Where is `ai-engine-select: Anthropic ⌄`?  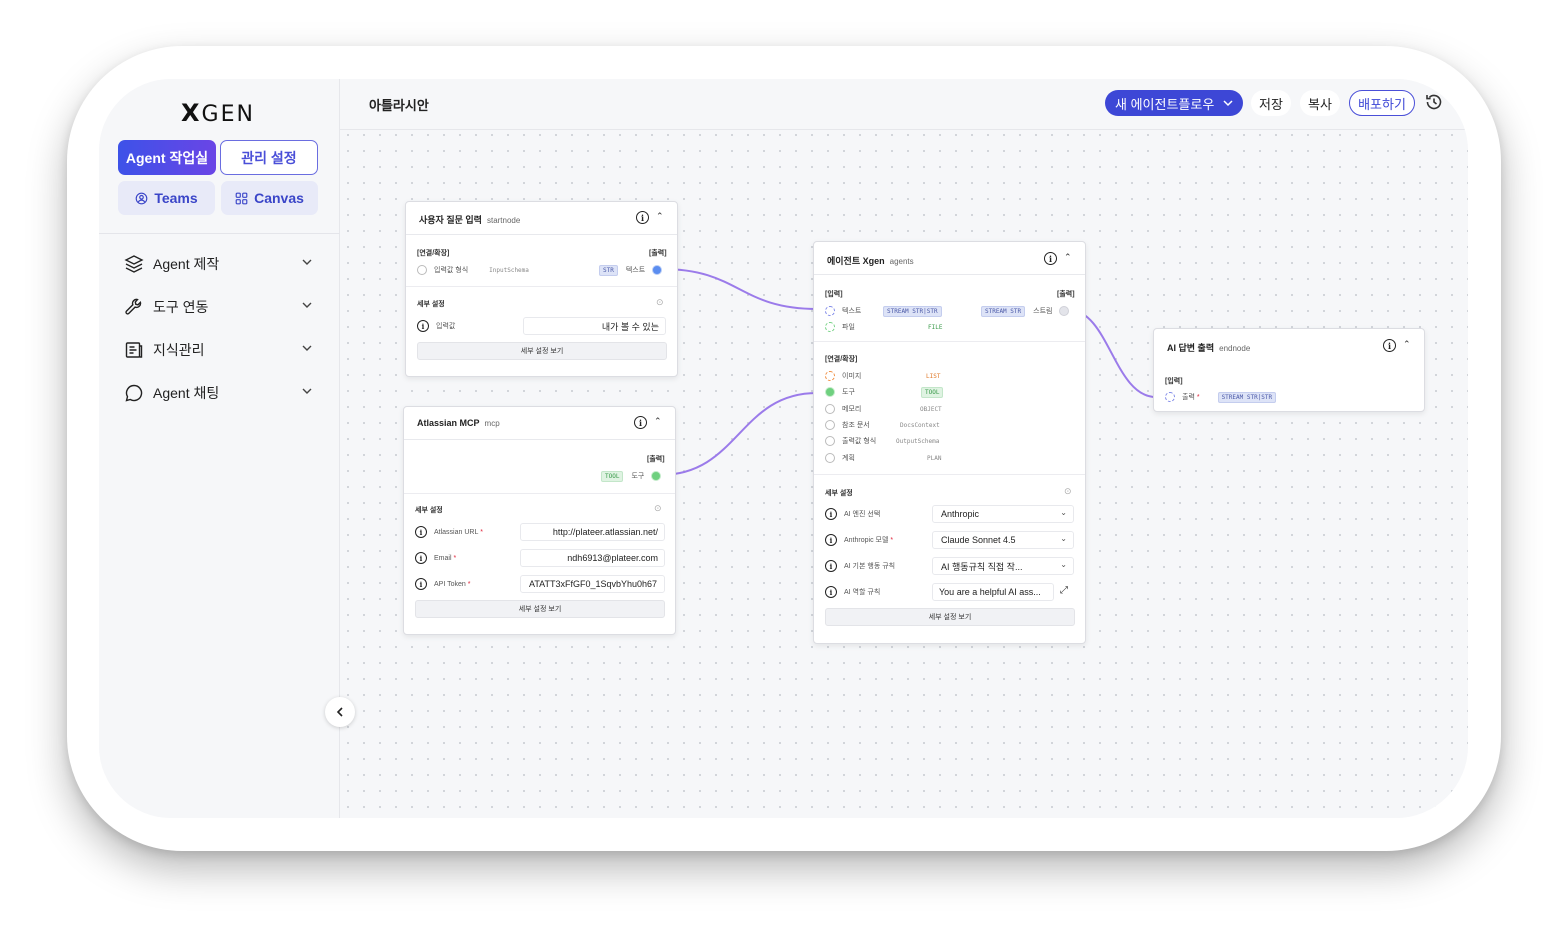
ai-engine-select: Anthropic ⌄ is located at coordinates (1003, 514).